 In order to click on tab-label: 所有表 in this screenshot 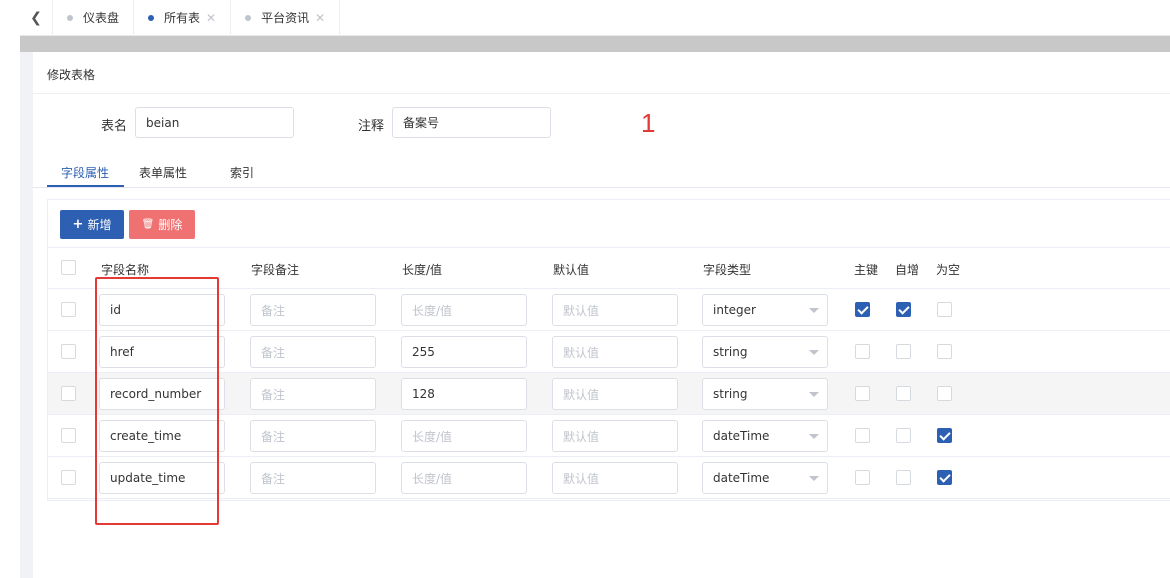, I will do `click(182, 18)`.